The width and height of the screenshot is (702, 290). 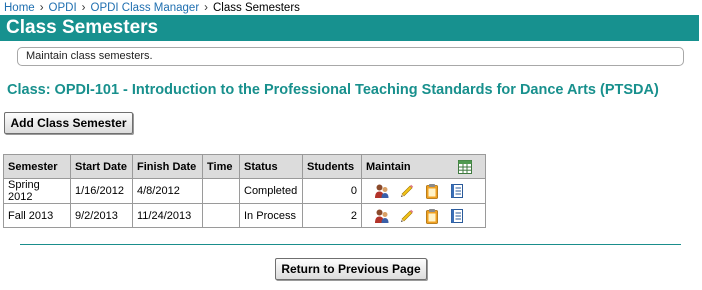 What do you see at coordinates (167, 166) in the screenshot?
I see `column-header-finish-date: Finish Date` at bounding box center [167, 166].